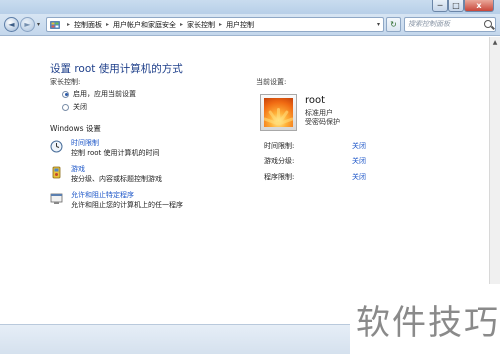 The height and width of the screenshot is (354, 500). What do you see at coordinates (88, 25) in the screenshot?
I see `breadcrumb-control-panel: 控制面板` at bounding box center [88, 25].